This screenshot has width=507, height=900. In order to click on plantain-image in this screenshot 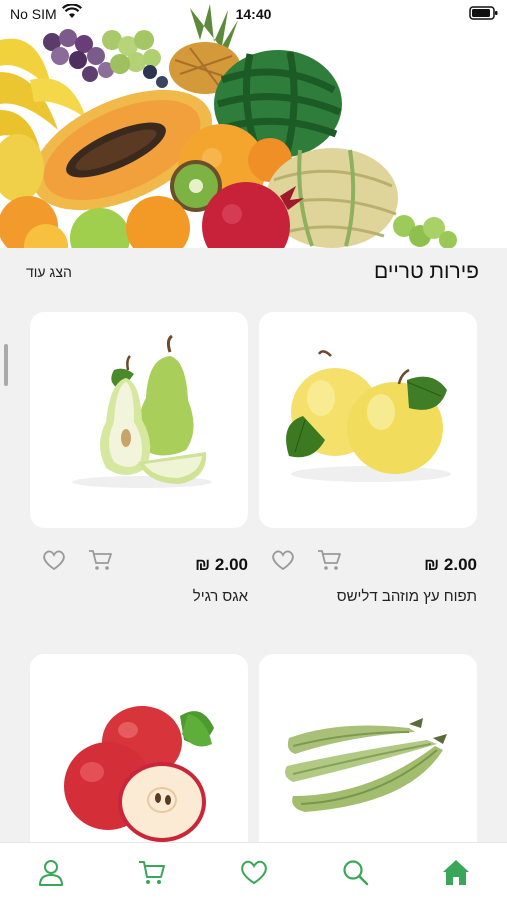, I will do `click(366, 765)`.